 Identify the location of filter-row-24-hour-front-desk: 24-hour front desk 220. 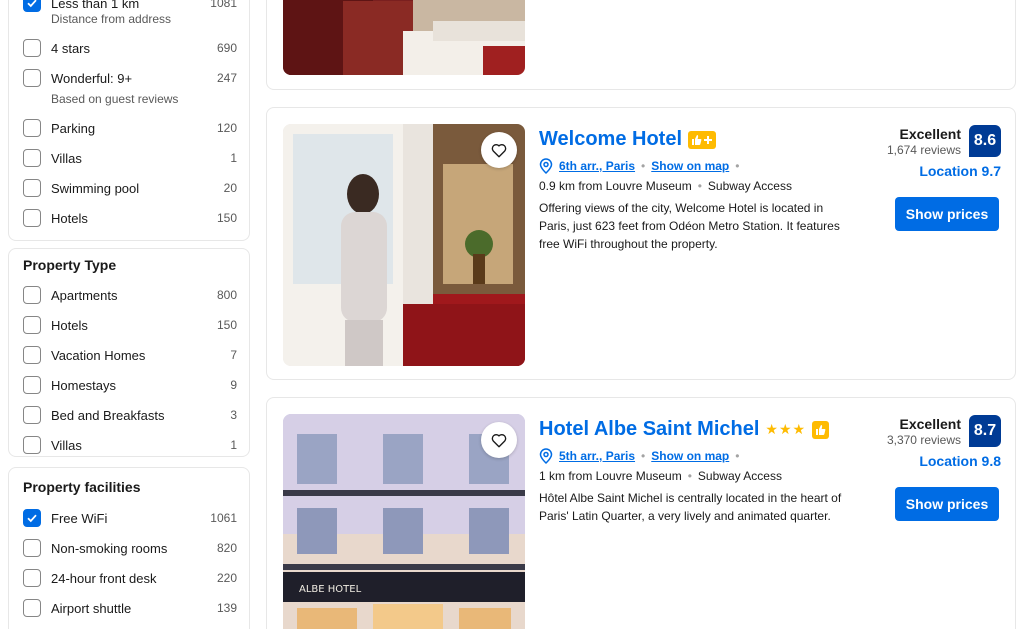
(130, 578).